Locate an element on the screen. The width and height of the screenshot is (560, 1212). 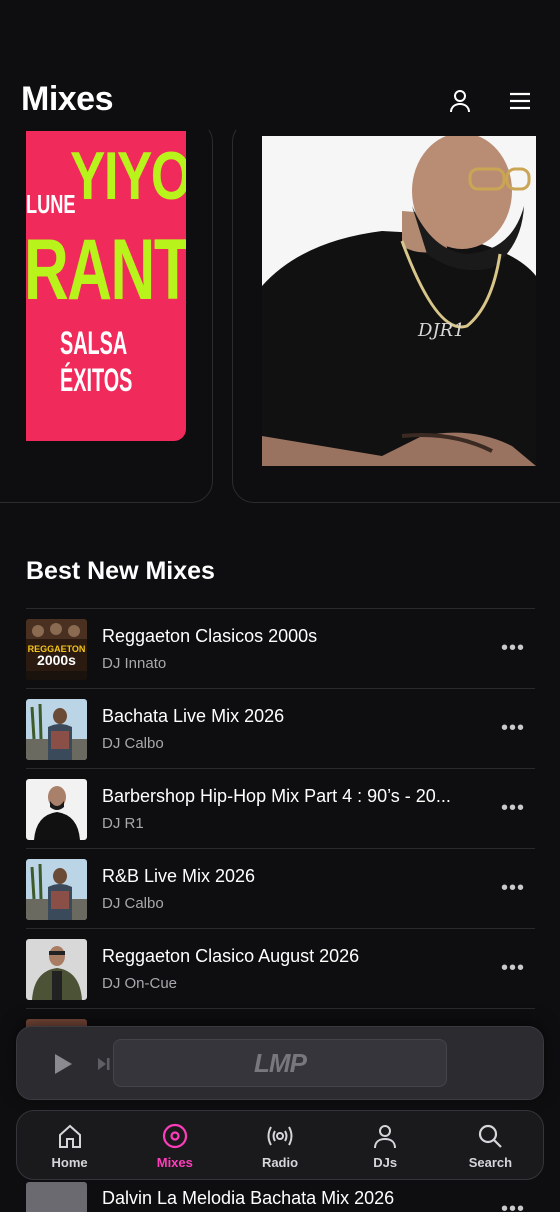
now-playing-artwork: LMP is located at coordinates (280, 1063).